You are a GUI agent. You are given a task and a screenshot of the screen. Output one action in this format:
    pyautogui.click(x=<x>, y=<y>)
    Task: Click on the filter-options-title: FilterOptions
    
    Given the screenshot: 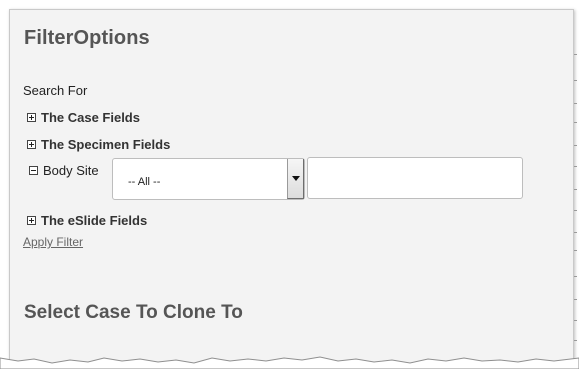 What is the action you would take?
    pyautogui.click(x=87, y=38)
    